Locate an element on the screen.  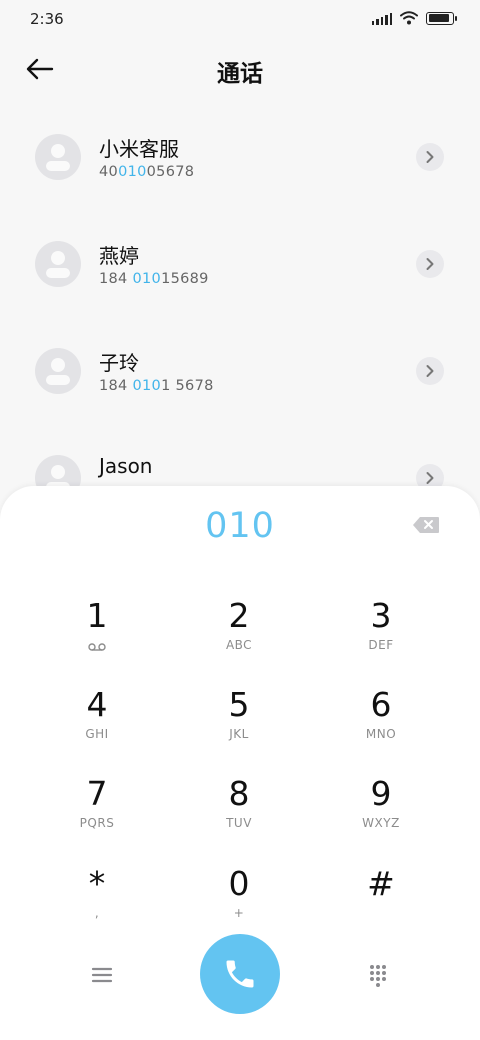
key-6: 6 MNO is located at coordinates (381, 725).